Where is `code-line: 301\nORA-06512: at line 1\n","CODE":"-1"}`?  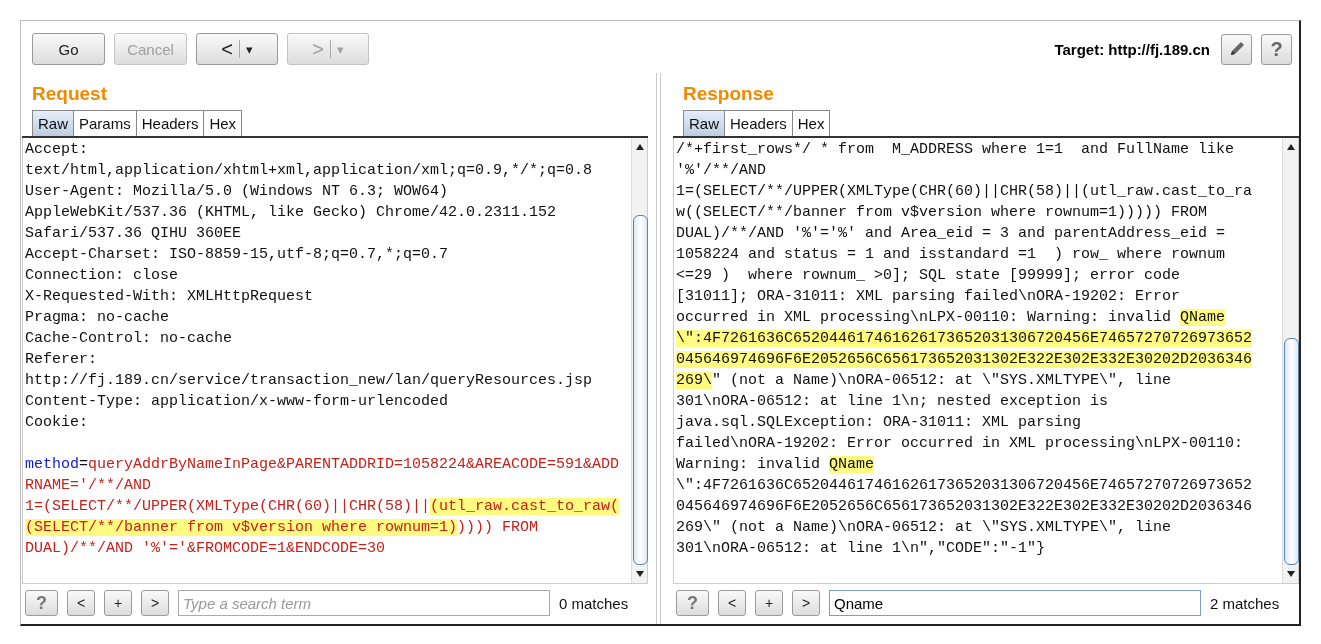
code-line: 301\nORA-06512: at line 1\n","CODE":"-1"} is located at coordinates (861, 549).